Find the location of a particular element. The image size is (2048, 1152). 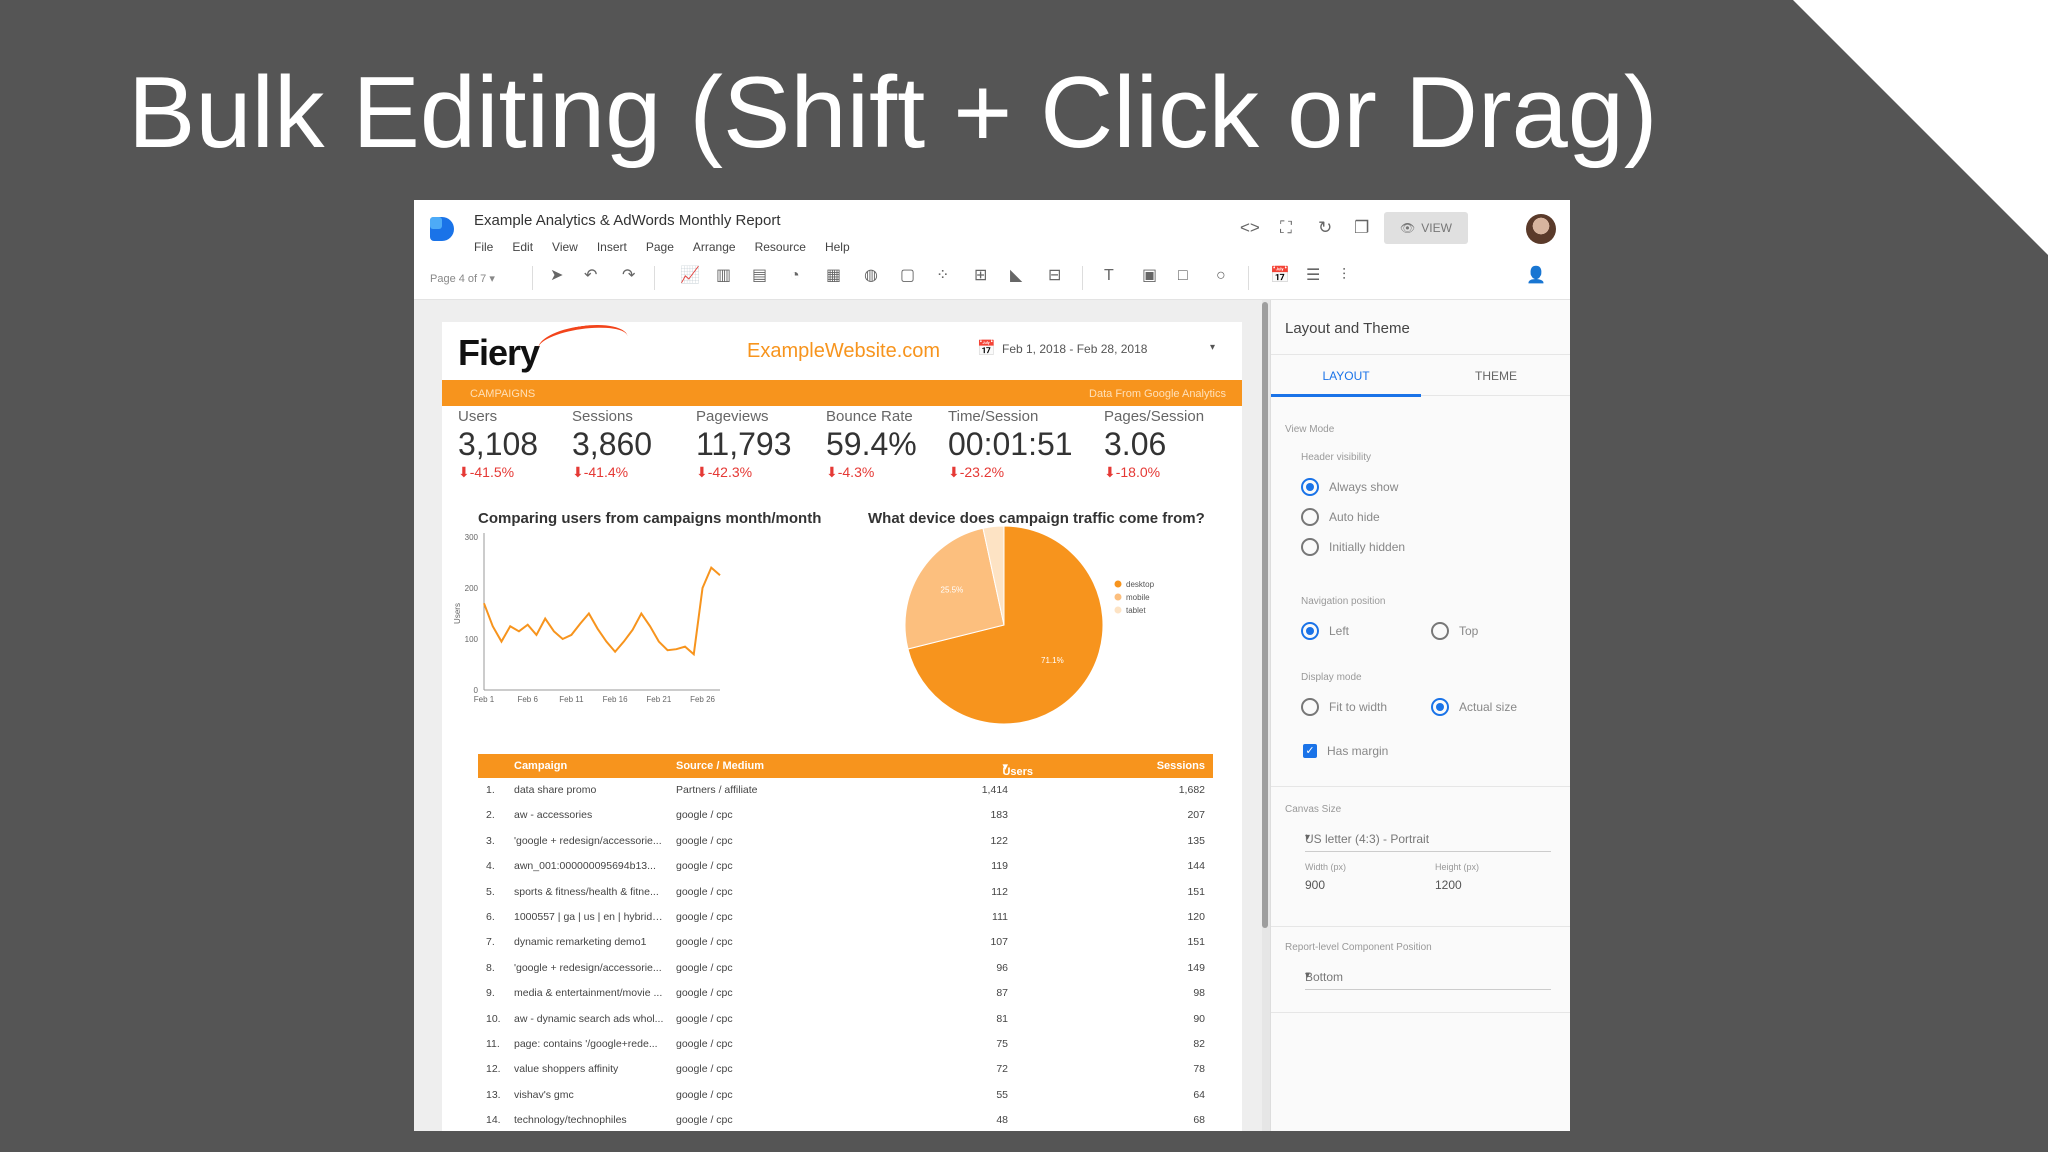

data-control-icon: ⫶ is located at coordinates (1344, 276).